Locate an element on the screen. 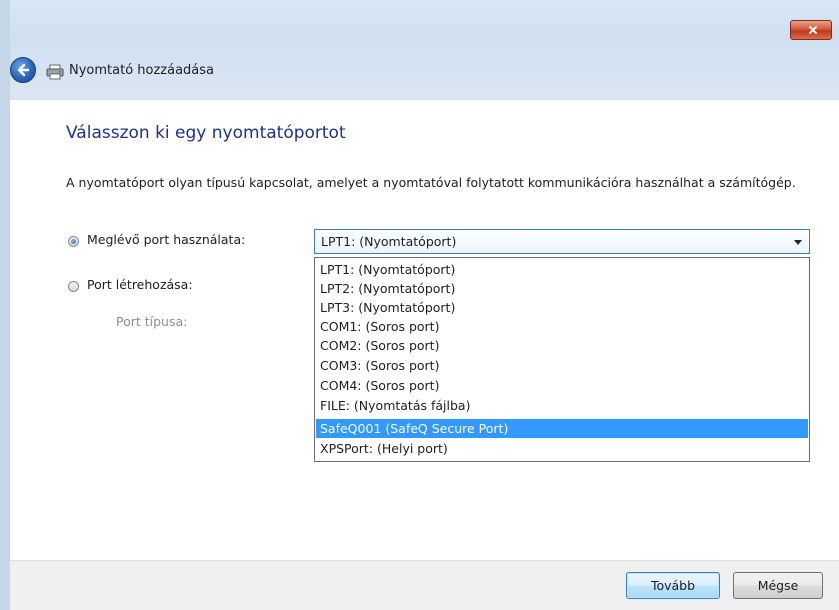 The width and height of the screenshot is (839, 610). wizard-title: Nyomtató hozzáadása is located at coordinates (142, 70).